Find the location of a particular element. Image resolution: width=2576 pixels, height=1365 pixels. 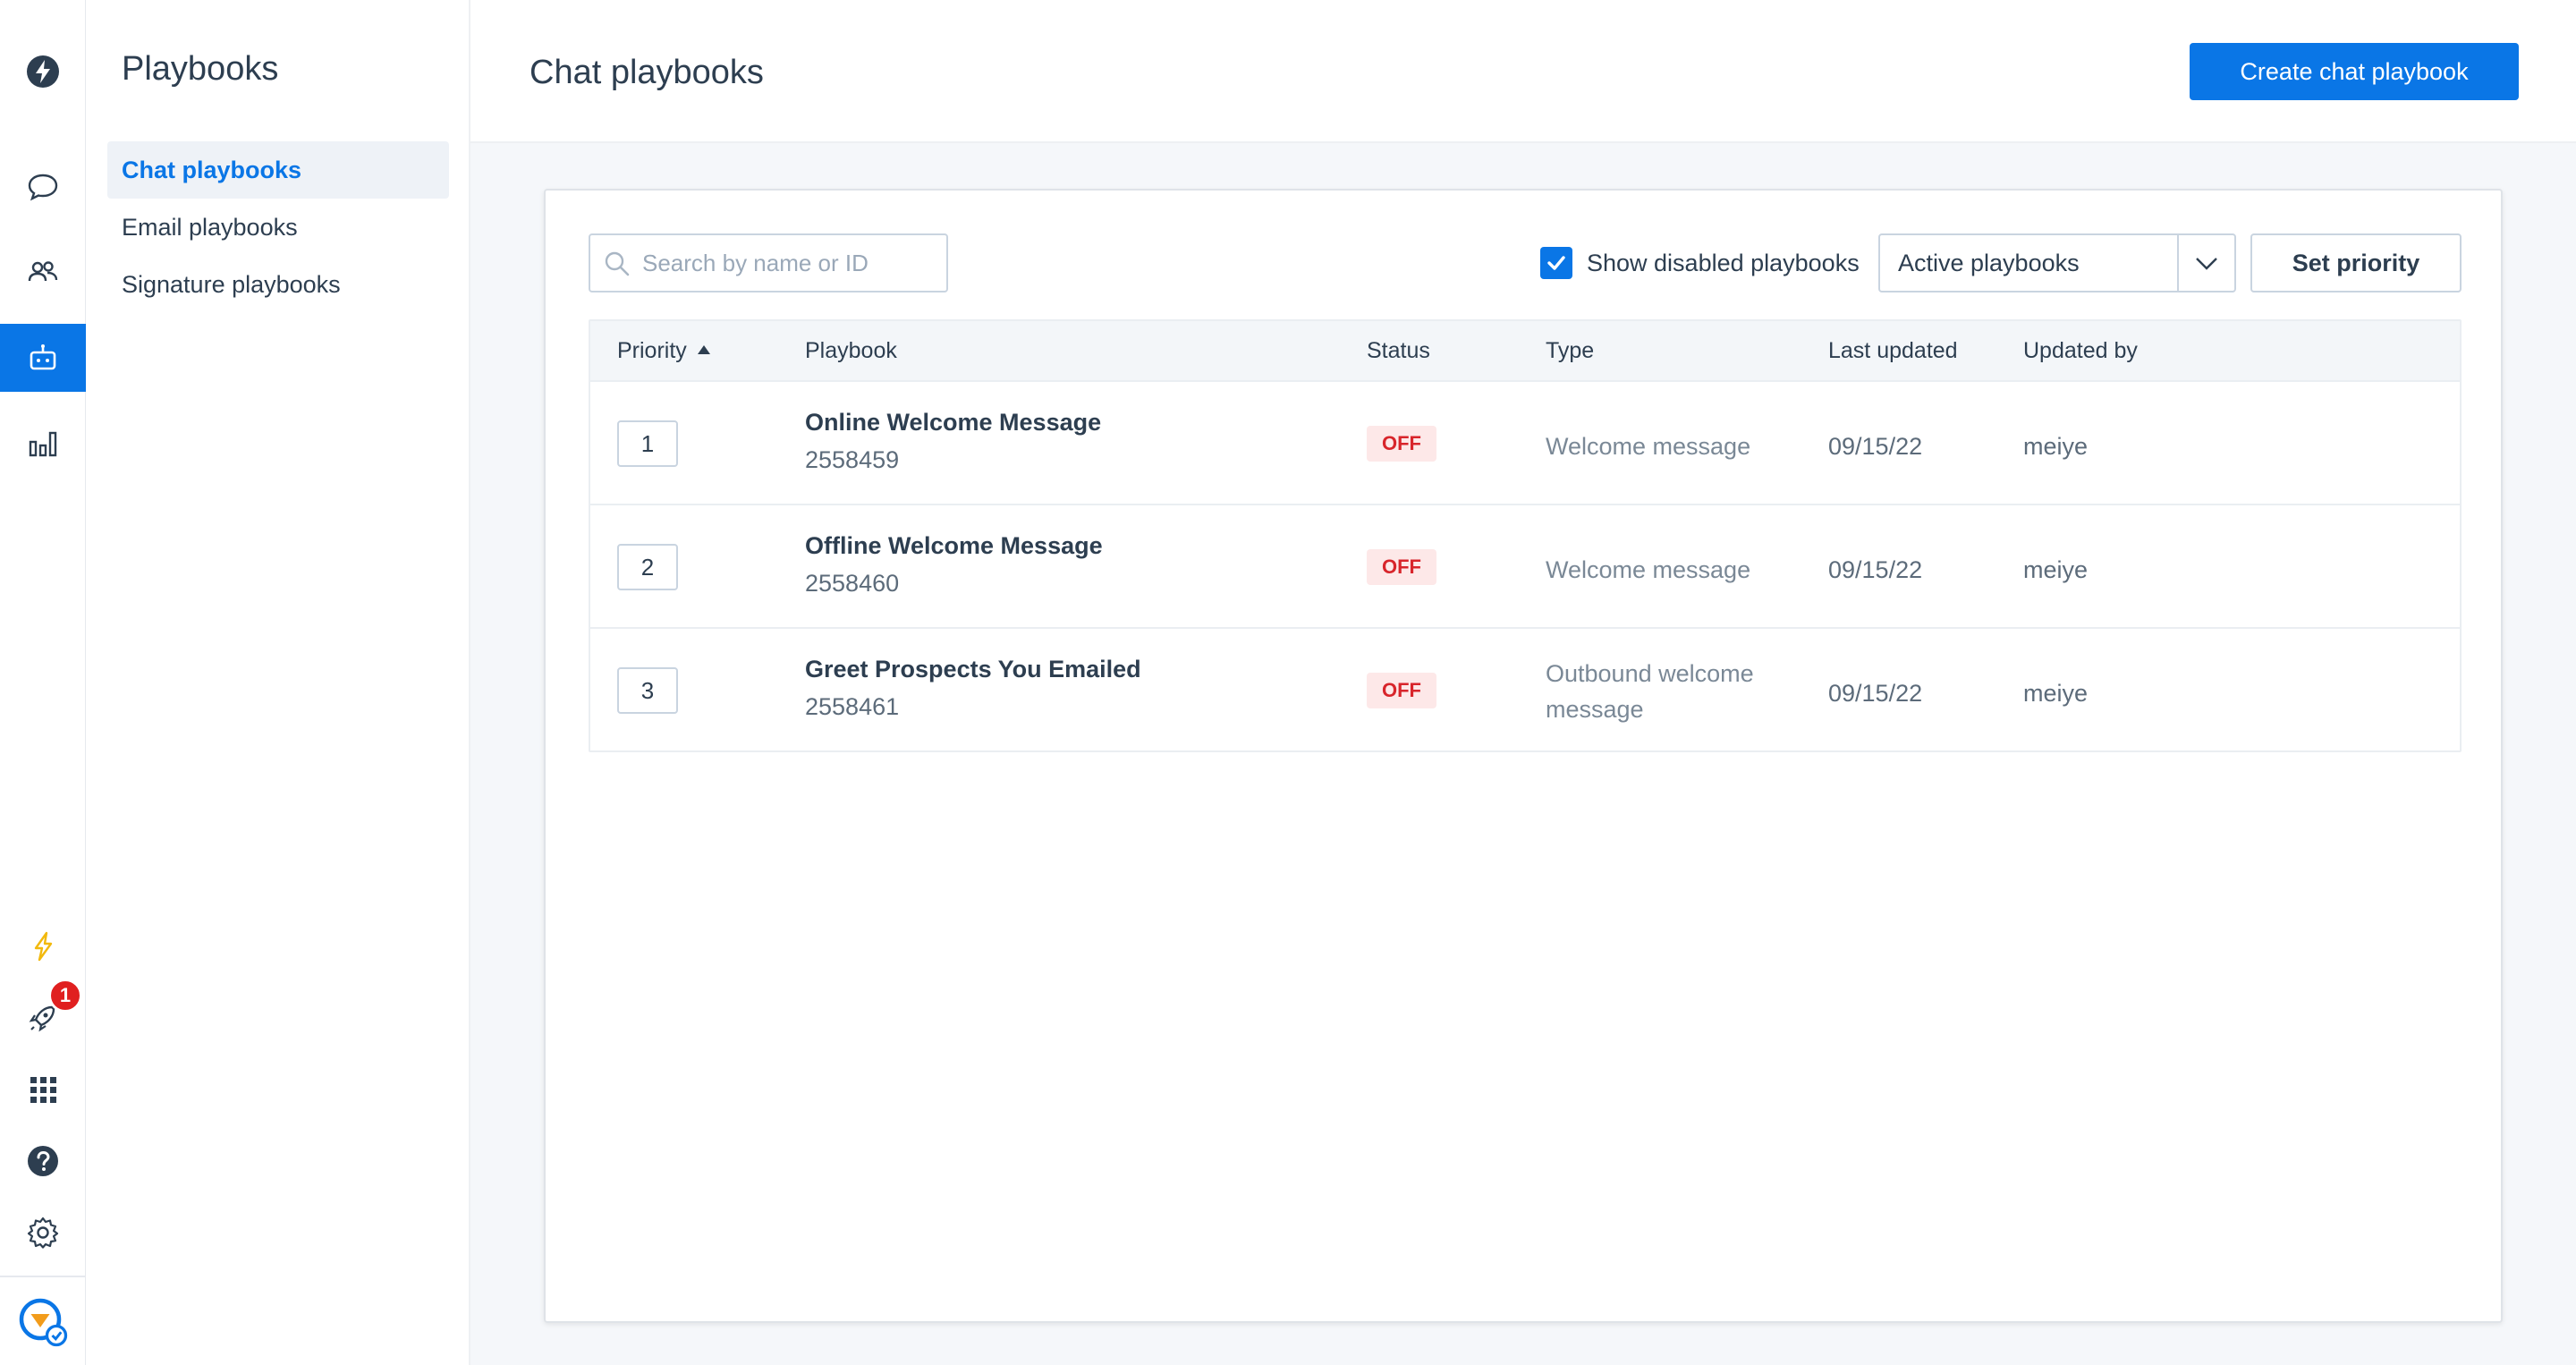

playbook-id: 2558459 is located at coordinates (852, 459).